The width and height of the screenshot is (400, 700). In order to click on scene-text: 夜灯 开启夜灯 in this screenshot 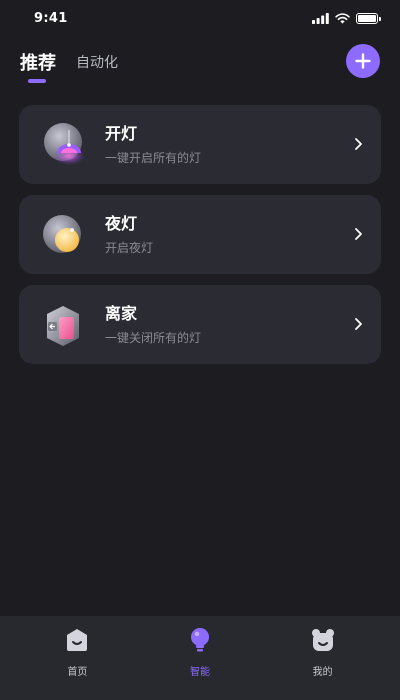, I will do `click(243, 234)`.